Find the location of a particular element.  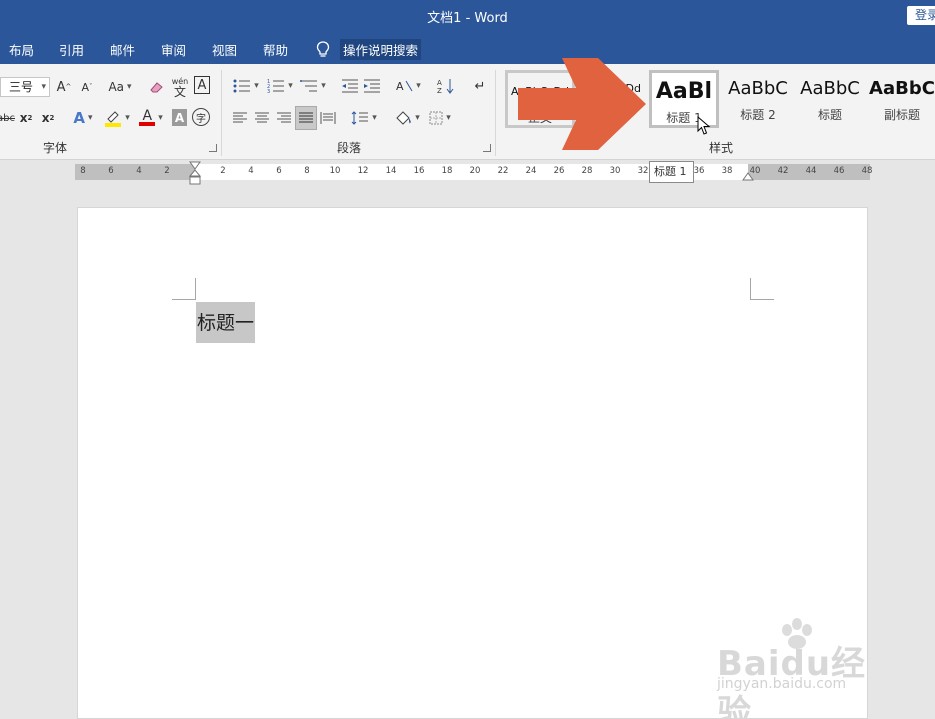

font-group-label: 字体 is located at coordinates (55, 148).